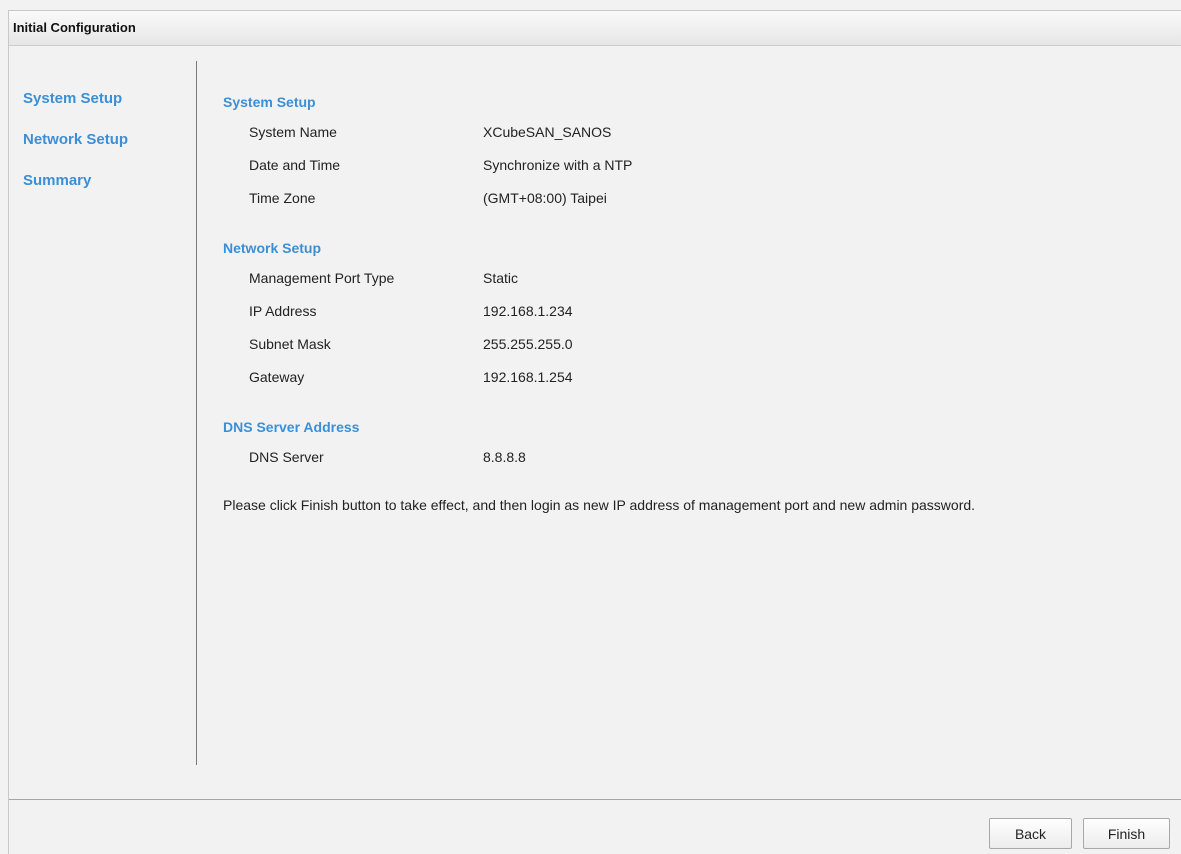 Image resolution: width=1181 pixels, height=854 pixels. What do you see at coordinates (698, 465) in the screenshot?
I see `summary-row: DNS Server 8.8.8.8` at bounding box center [698, 465].